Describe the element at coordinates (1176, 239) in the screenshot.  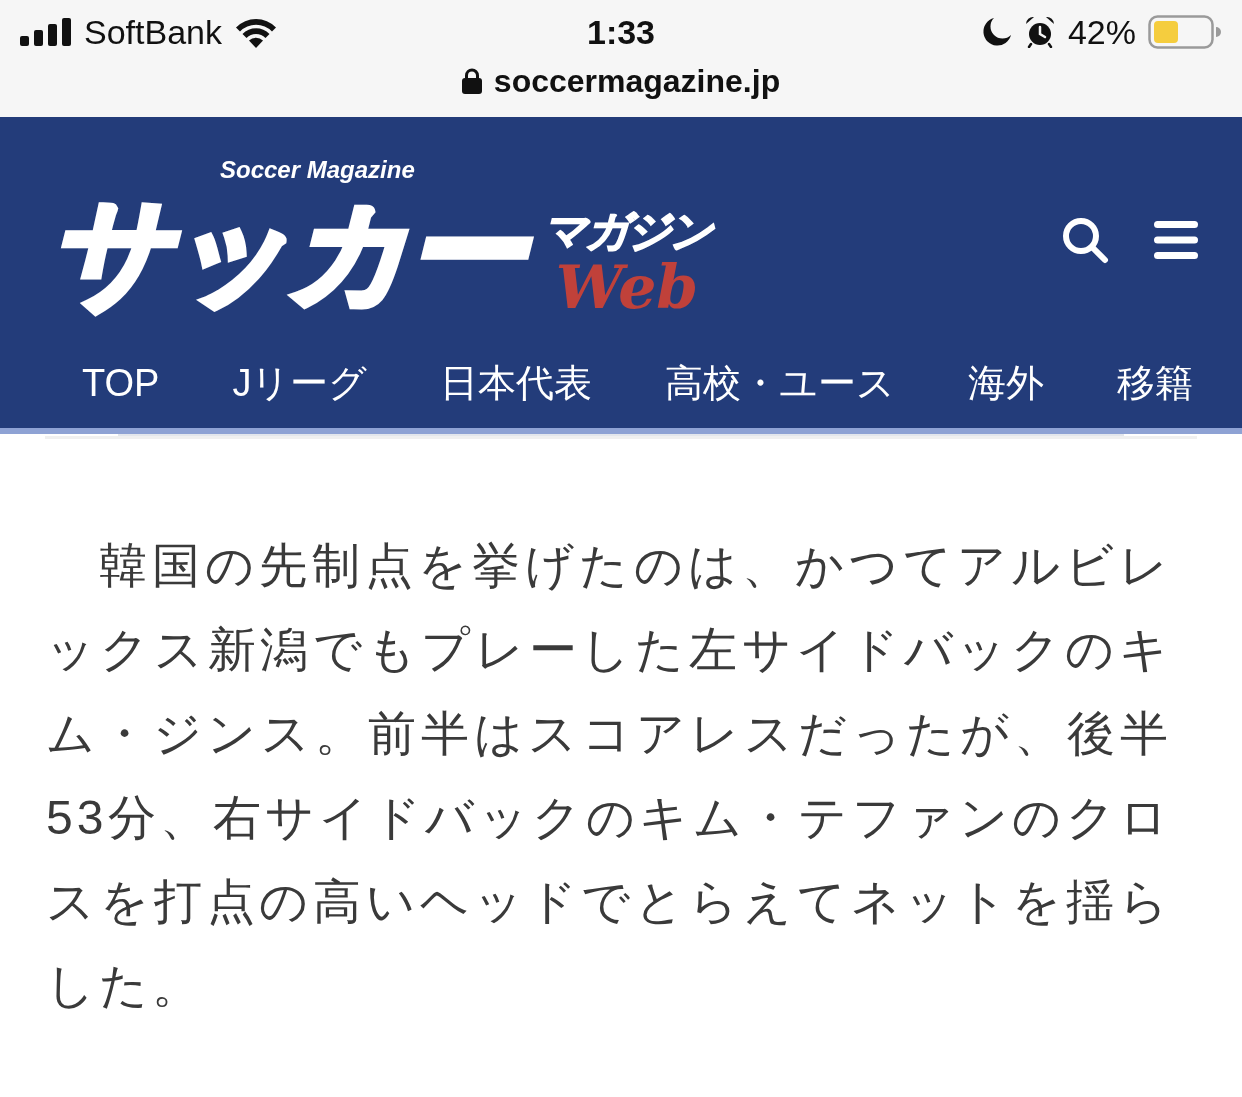
I see `menu-icon` at that location.